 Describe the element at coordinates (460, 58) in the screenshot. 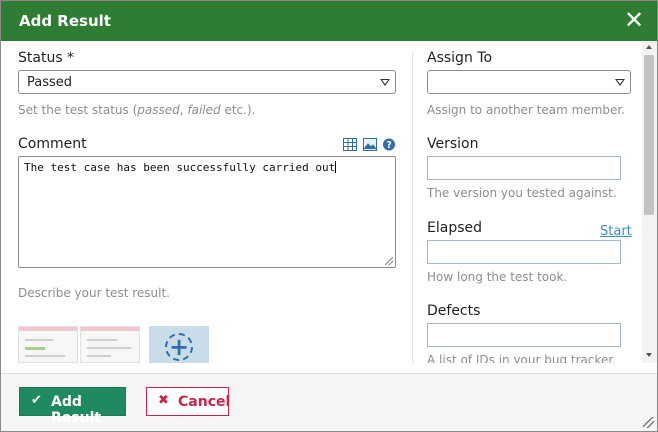

I see `assign-to-label: Assign To` at that location.